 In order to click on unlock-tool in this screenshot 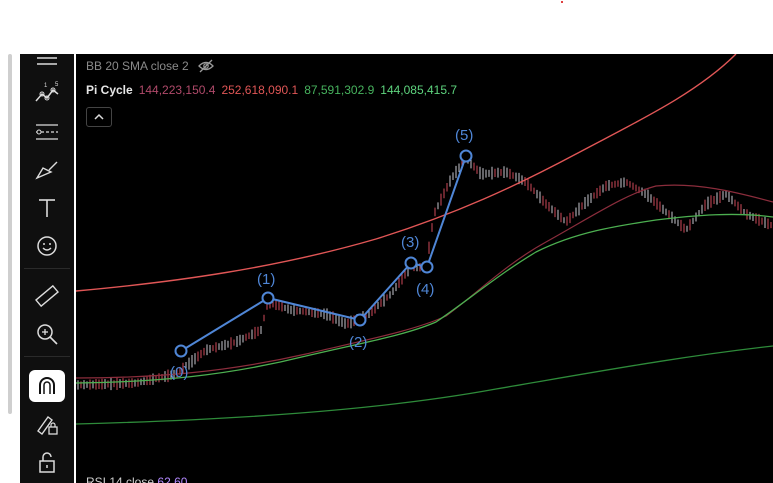, I will do `click(47, 462)`.